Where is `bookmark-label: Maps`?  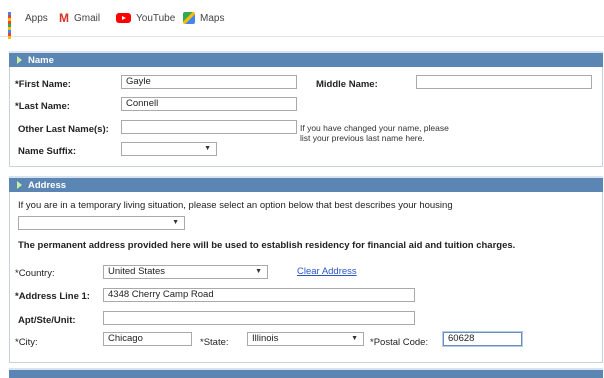
bookmark-label: Maps is located at coordinates (212, 18).